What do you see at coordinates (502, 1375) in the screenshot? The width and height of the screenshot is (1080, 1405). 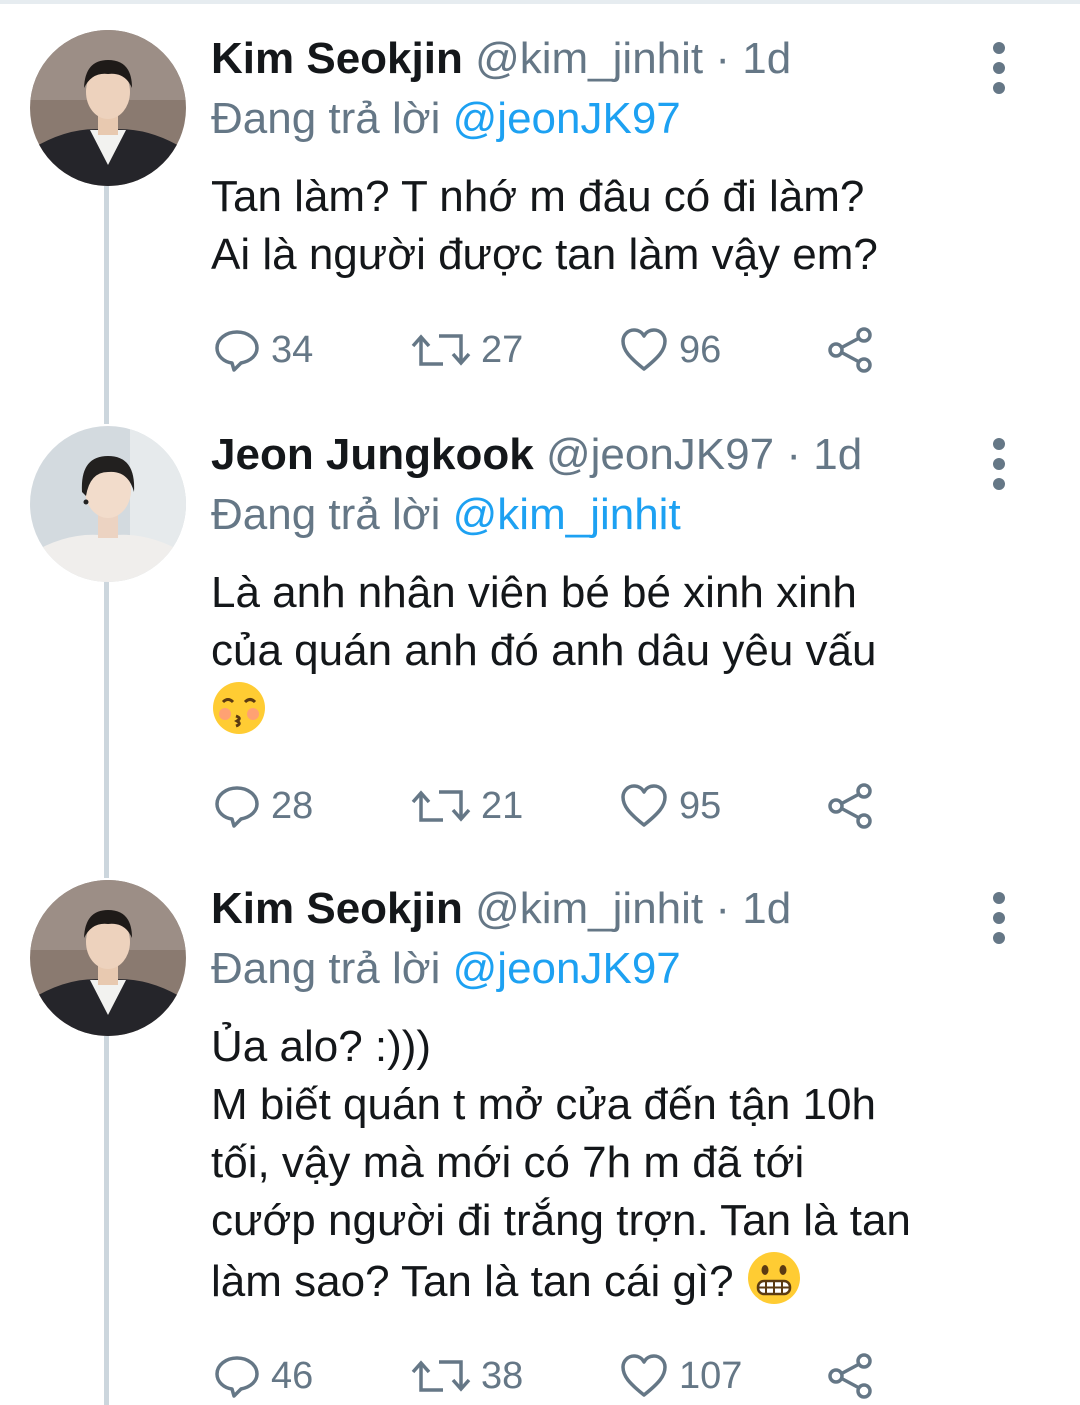 I see `retweet-count: 38` at bounding box center [502, 1375].